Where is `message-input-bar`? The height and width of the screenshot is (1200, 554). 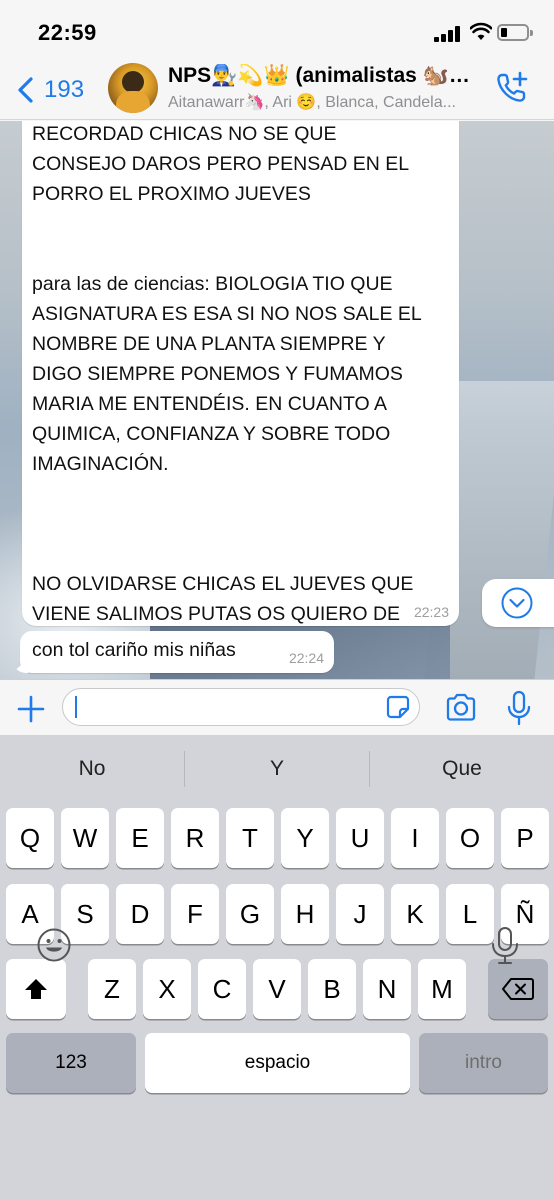 message-input-bar is located at coordinates (277, 707).